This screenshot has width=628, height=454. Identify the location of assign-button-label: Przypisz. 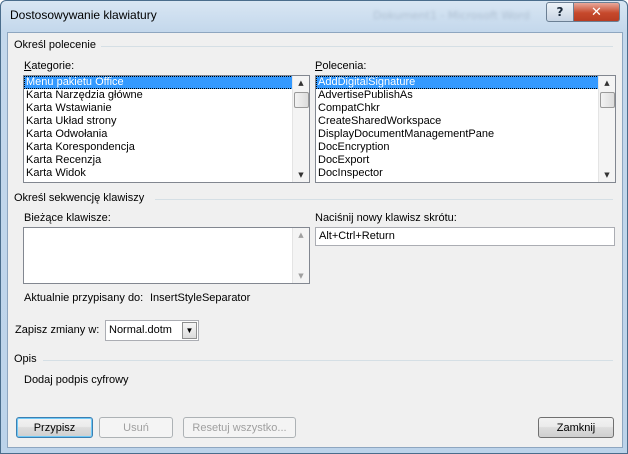
(54, 427).